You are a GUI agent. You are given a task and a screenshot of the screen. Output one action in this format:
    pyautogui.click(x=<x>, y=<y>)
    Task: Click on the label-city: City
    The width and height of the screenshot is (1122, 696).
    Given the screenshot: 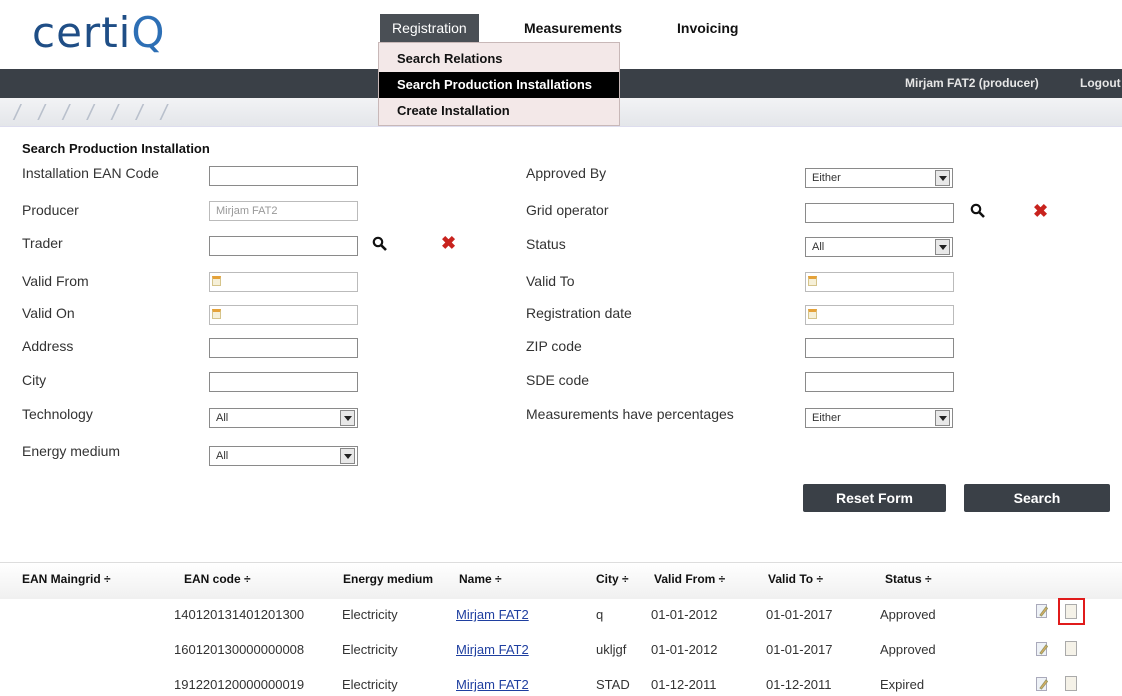 What is the action you would take?
    pyautogui.click(x=34, y=380)
    